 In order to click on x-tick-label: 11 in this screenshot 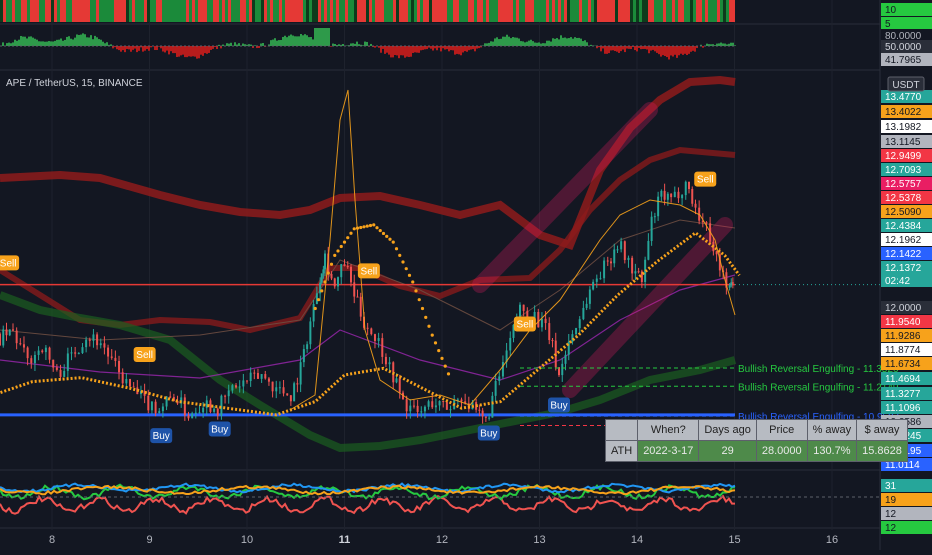, I will do `click(345, 540)`.